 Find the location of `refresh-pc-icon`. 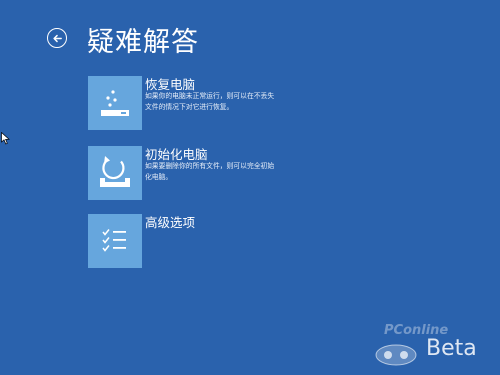

refresh-pc-icon is located at coordinates (115, 103).